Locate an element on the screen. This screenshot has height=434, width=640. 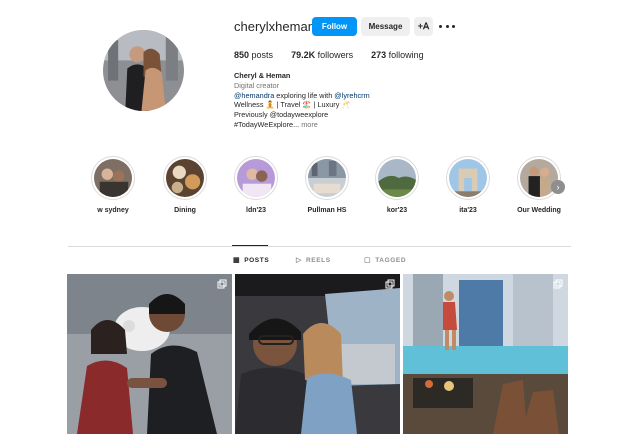
highlight-ldn23: ldn'23 is located at coordinates (256, 185).